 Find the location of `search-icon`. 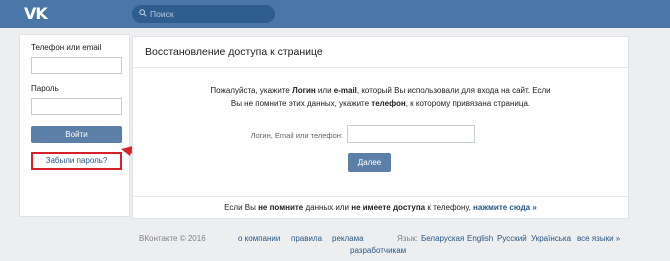

search-icon is located at coordinates (143, 13).